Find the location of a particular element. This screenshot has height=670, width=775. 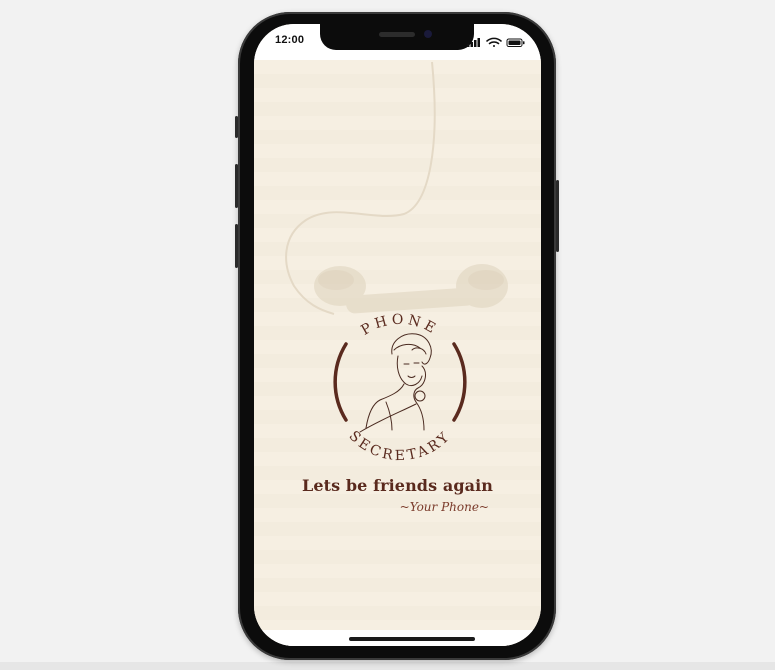

tagline: Lets be friends again is located at coordinates (397, 485).